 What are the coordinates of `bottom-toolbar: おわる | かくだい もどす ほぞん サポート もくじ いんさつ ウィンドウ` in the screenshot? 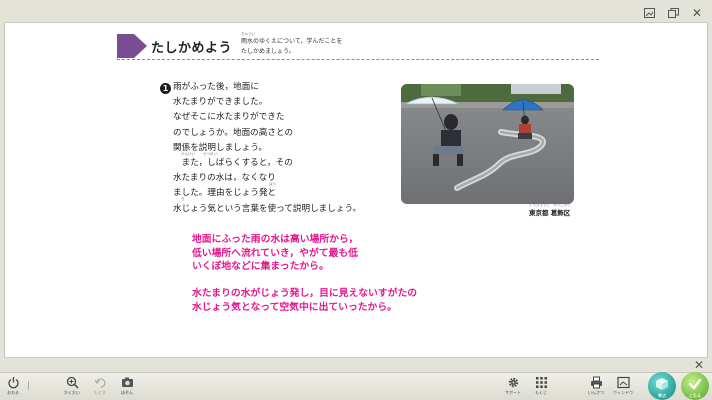 It's located at (356, 386).